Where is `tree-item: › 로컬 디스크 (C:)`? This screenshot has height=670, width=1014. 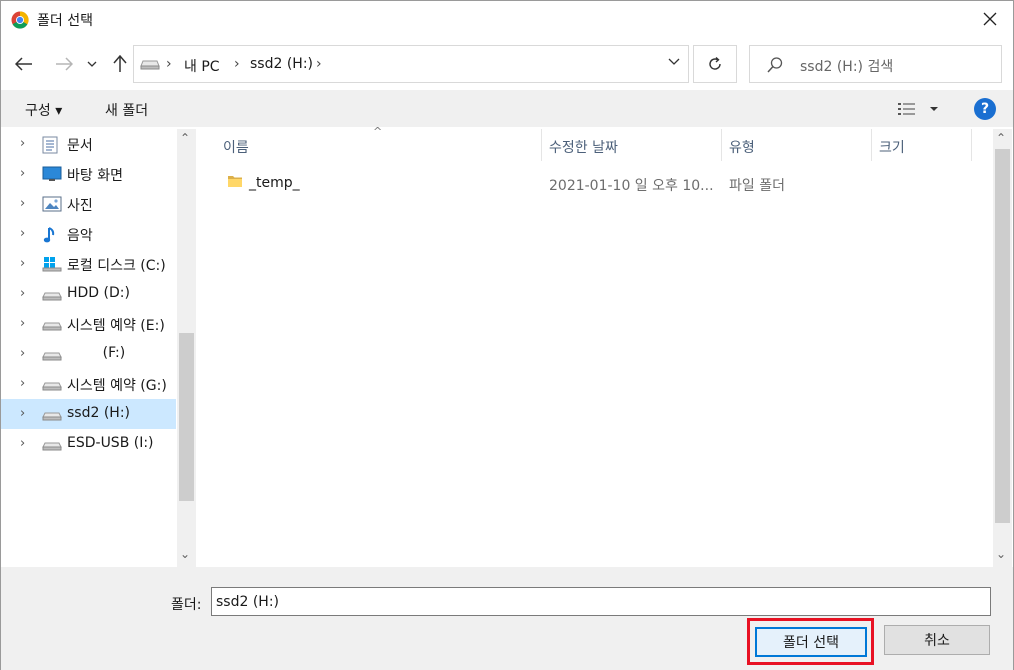 tree-item: › 로컬 디스크 (C:) is located at coordinates (88, 264).